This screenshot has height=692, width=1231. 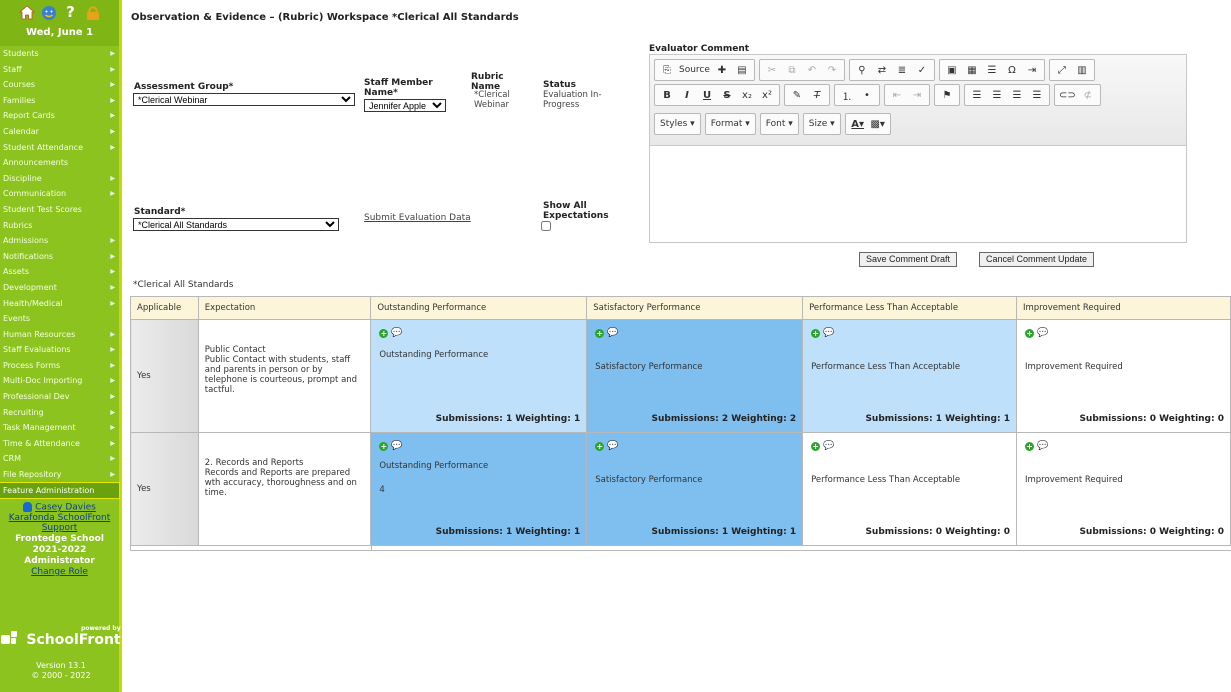 What do you see at coordinates (1017, 95) in the screenshot?
I see `align-right-icon: ☰` at bounding box center [1017, 95].